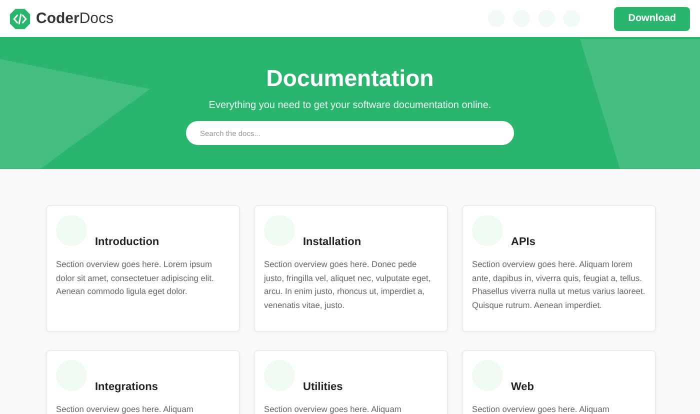  What do you see at coordinates (332, 242) in the screenshot?
I see `card-title: Installation` at bounding box center [332, 242].